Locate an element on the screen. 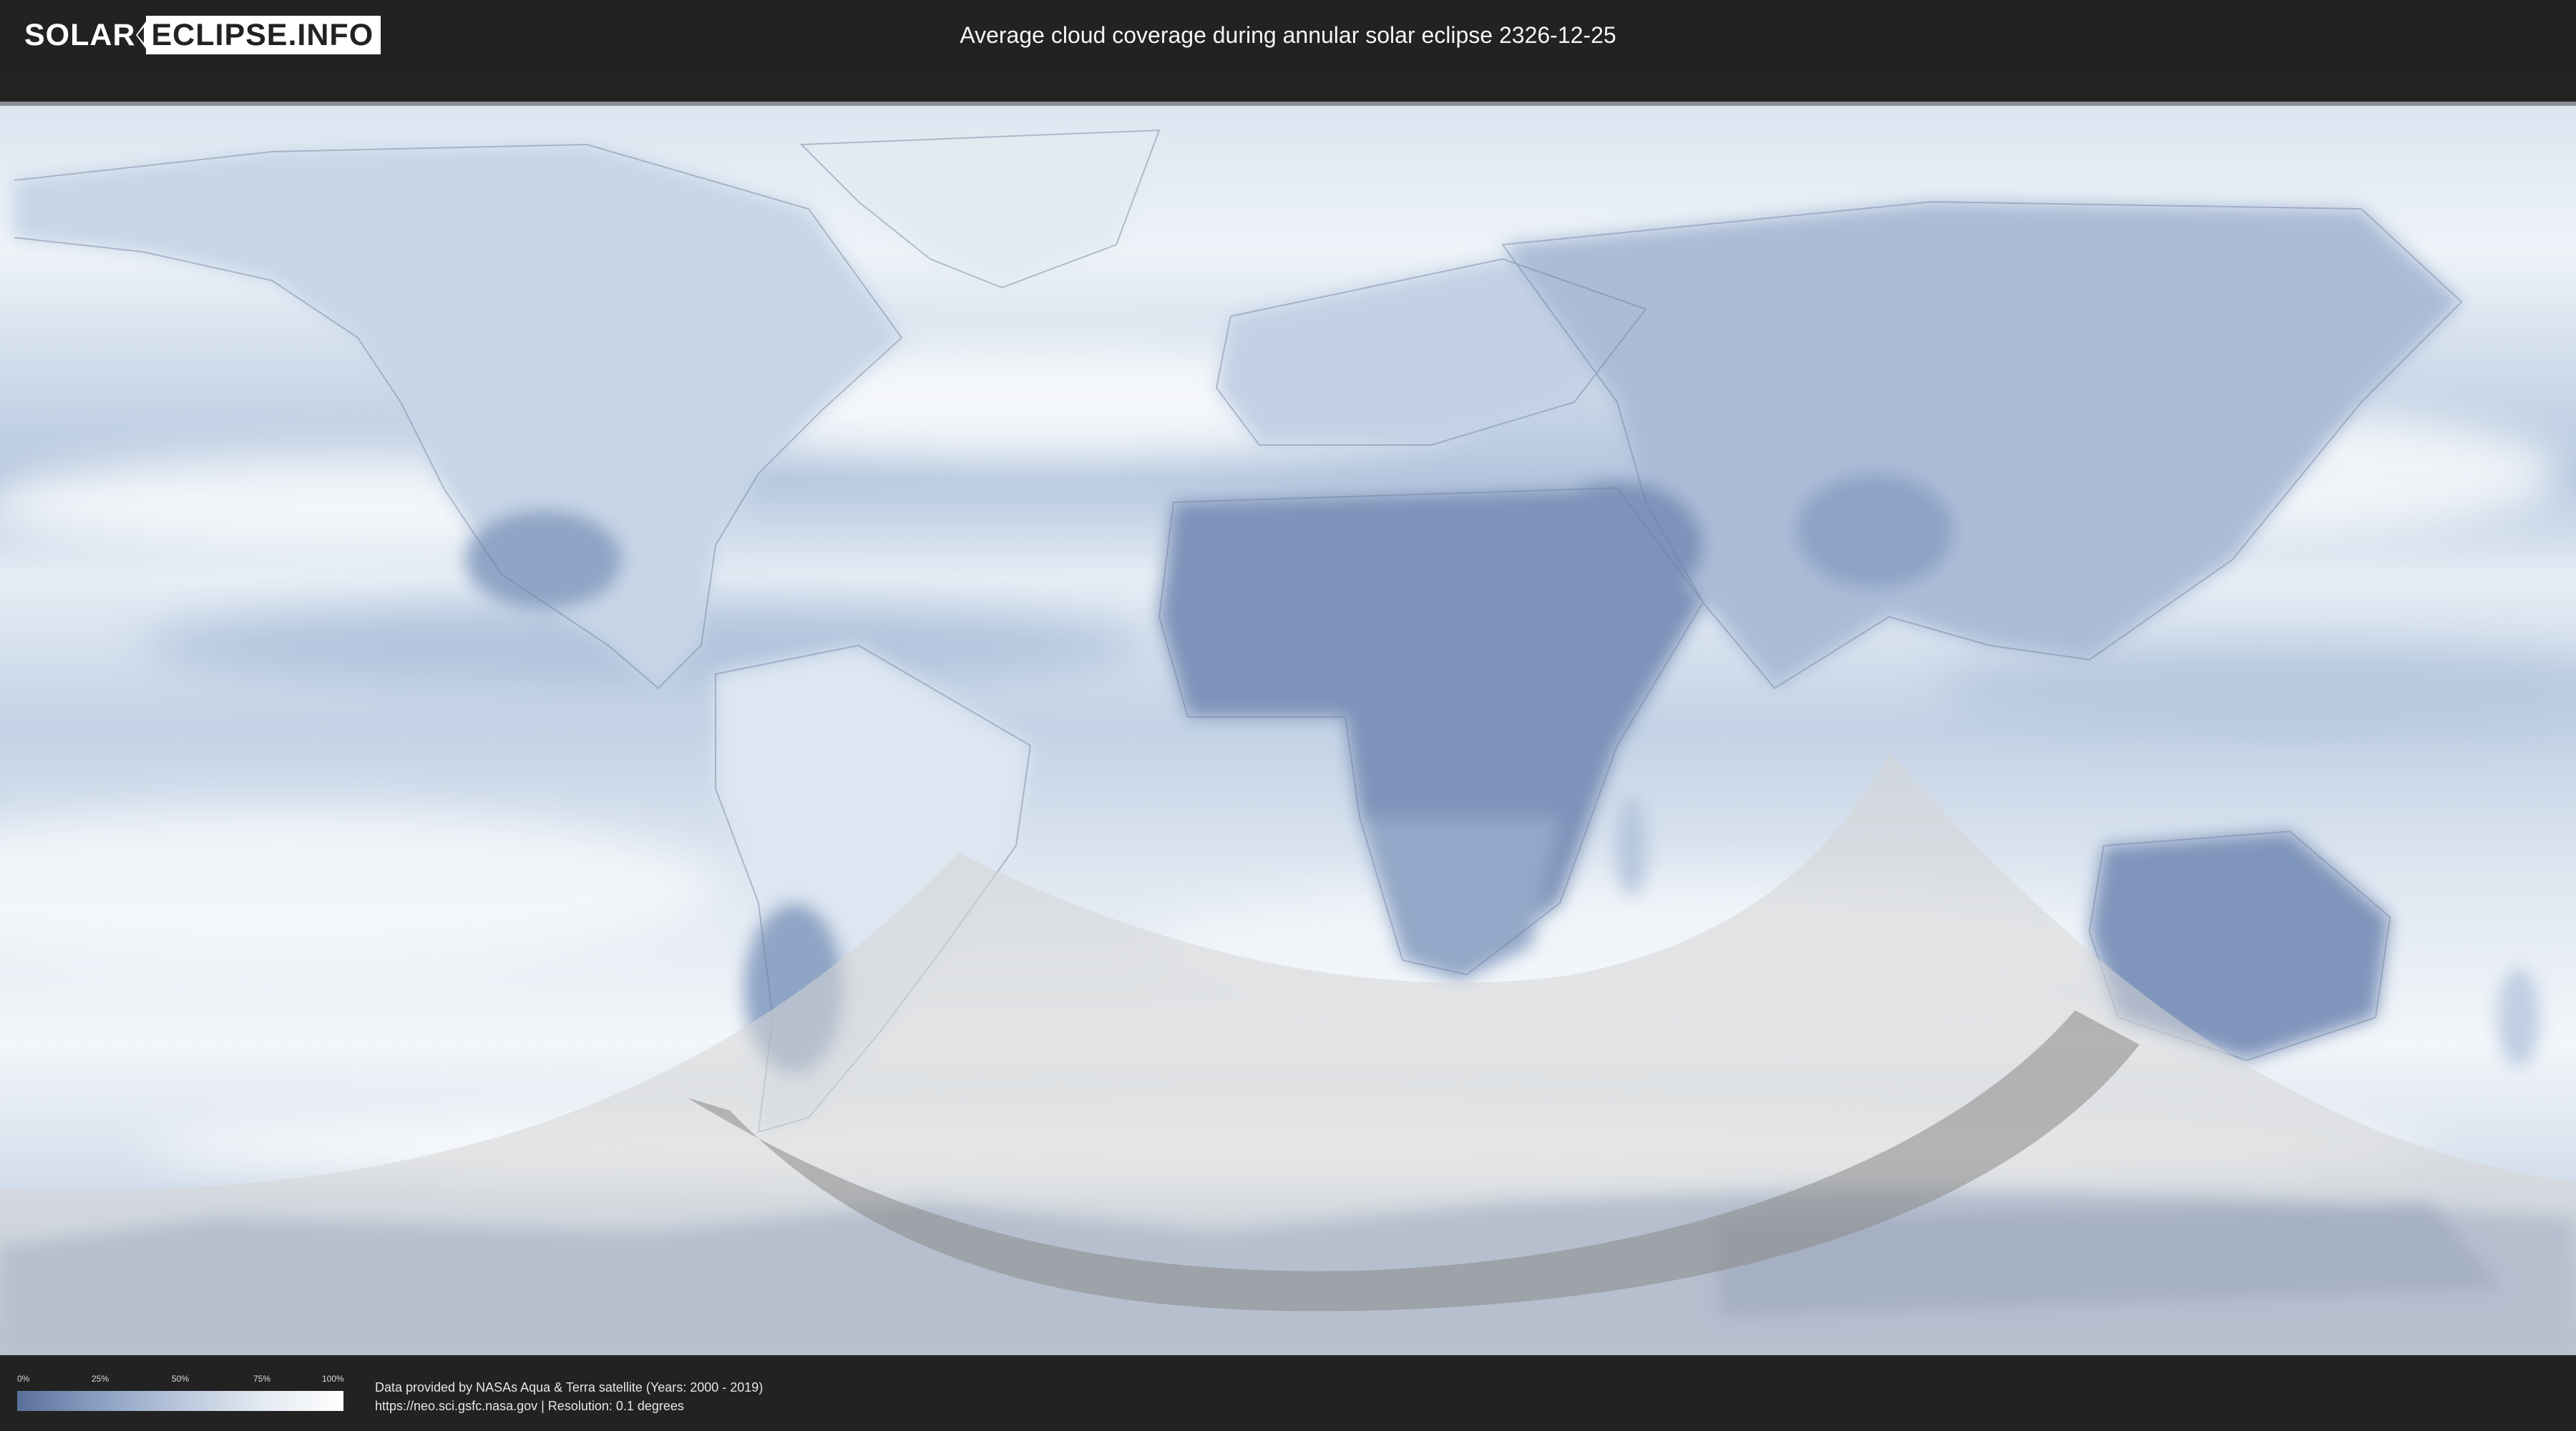  scale-tick-0: 0% is located at coordinates (23, 1379).